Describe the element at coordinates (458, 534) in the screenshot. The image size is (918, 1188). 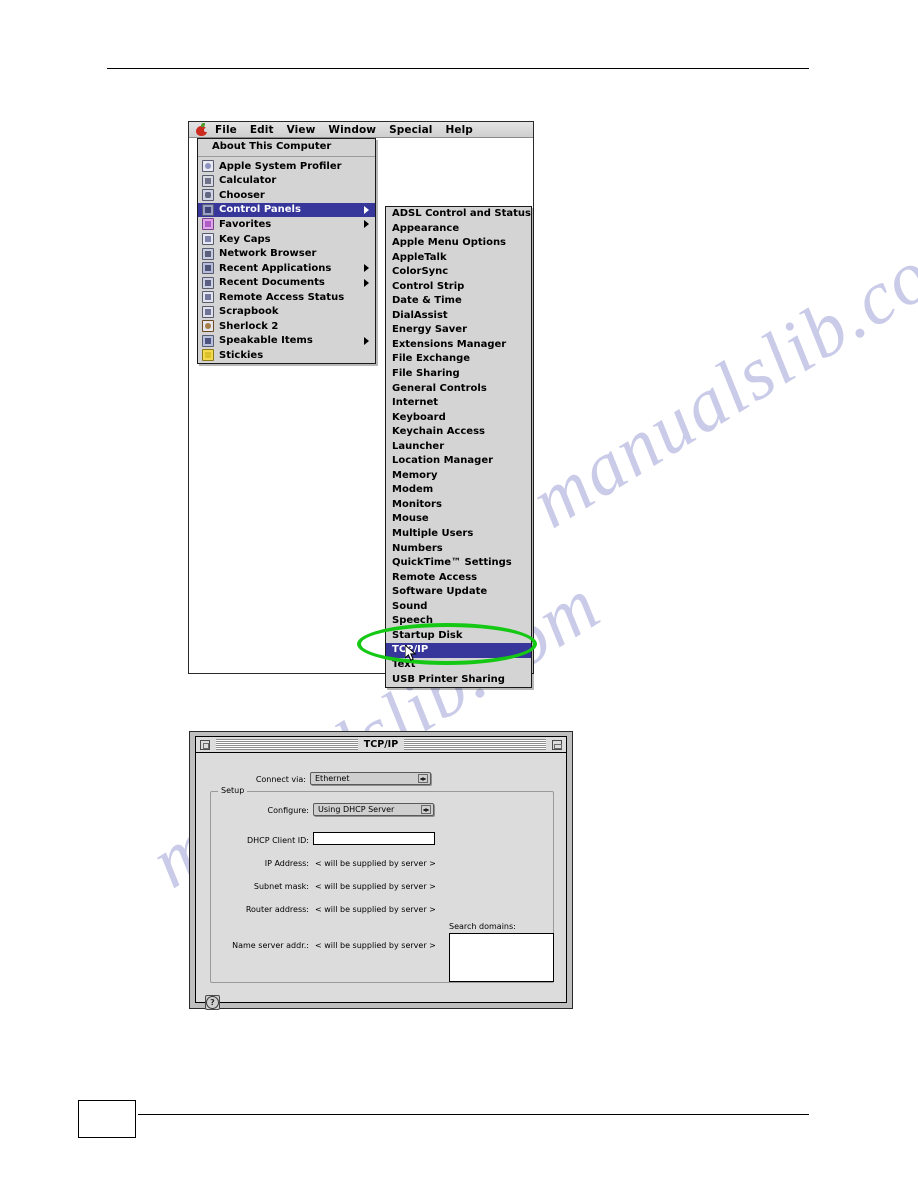
I see `submenu-item-multiple-users: Multiple Users` at that location.